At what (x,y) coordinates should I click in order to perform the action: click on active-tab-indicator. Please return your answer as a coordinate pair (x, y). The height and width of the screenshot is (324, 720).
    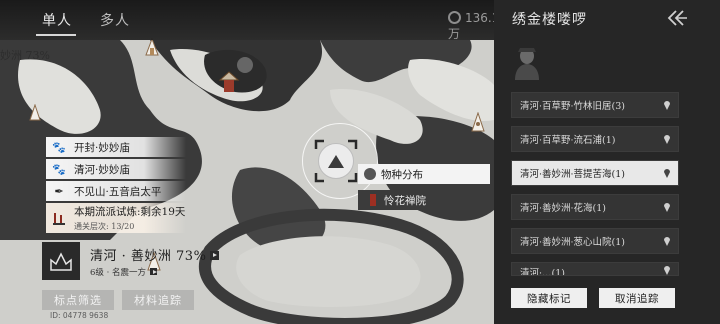
    Looking at the image, I should click on (56, 35).